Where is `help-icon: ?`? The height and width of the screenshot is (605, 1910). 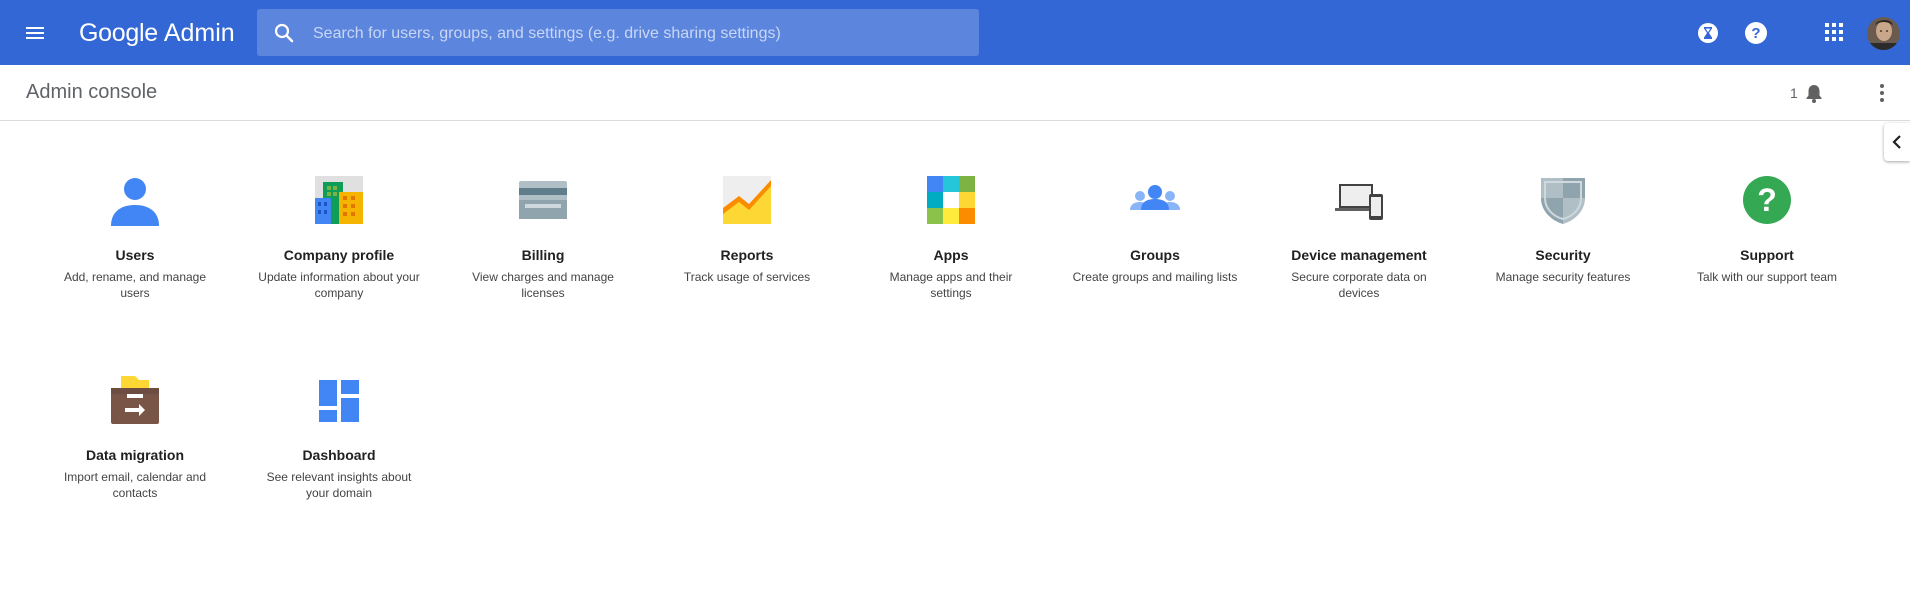
help-icon: ? is located at coordinates (1756, 33).